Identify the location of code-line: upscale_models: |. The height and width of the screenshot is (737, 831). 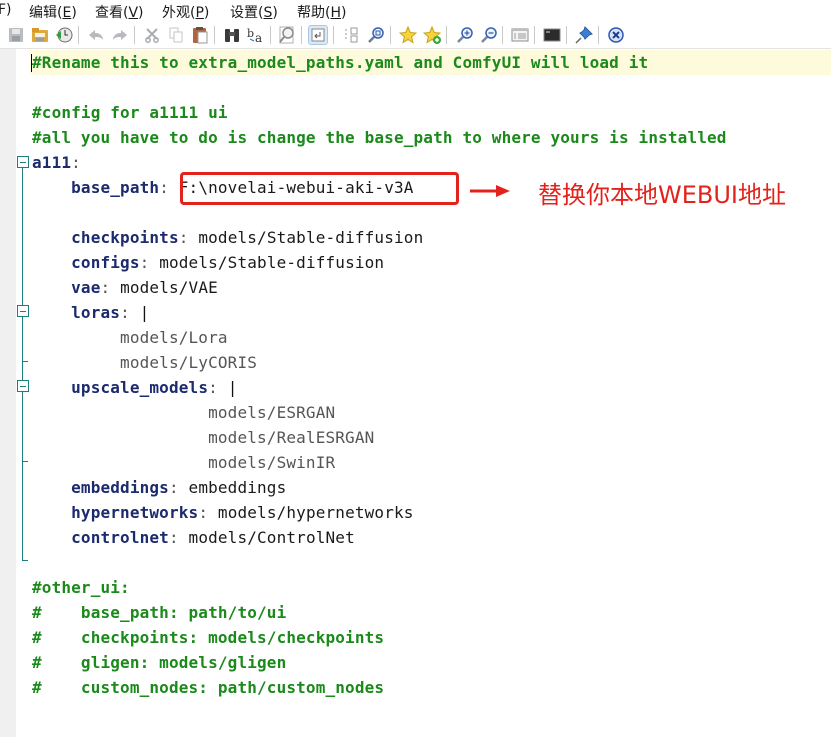
(134, 387).